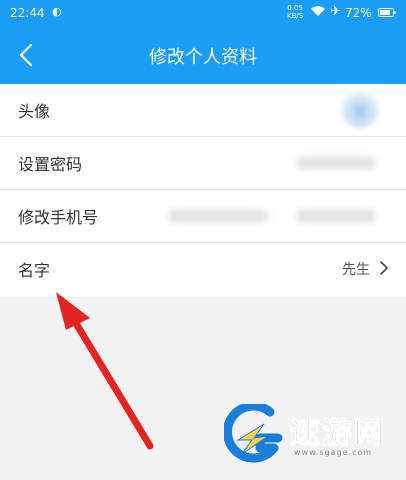 The height and width of the screenshot is (480, 406). Describe the element at coordinates (295, 8) in the screenshot. I see `network-speed-value: 0.05` at that location.